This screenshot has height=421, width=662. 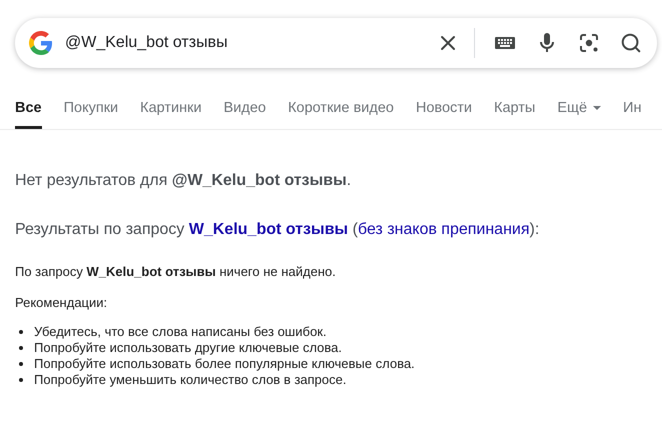 I want to click on recommendation-text: Попробуйте использовать другие ключевые слова., so click(x=188, y=348).